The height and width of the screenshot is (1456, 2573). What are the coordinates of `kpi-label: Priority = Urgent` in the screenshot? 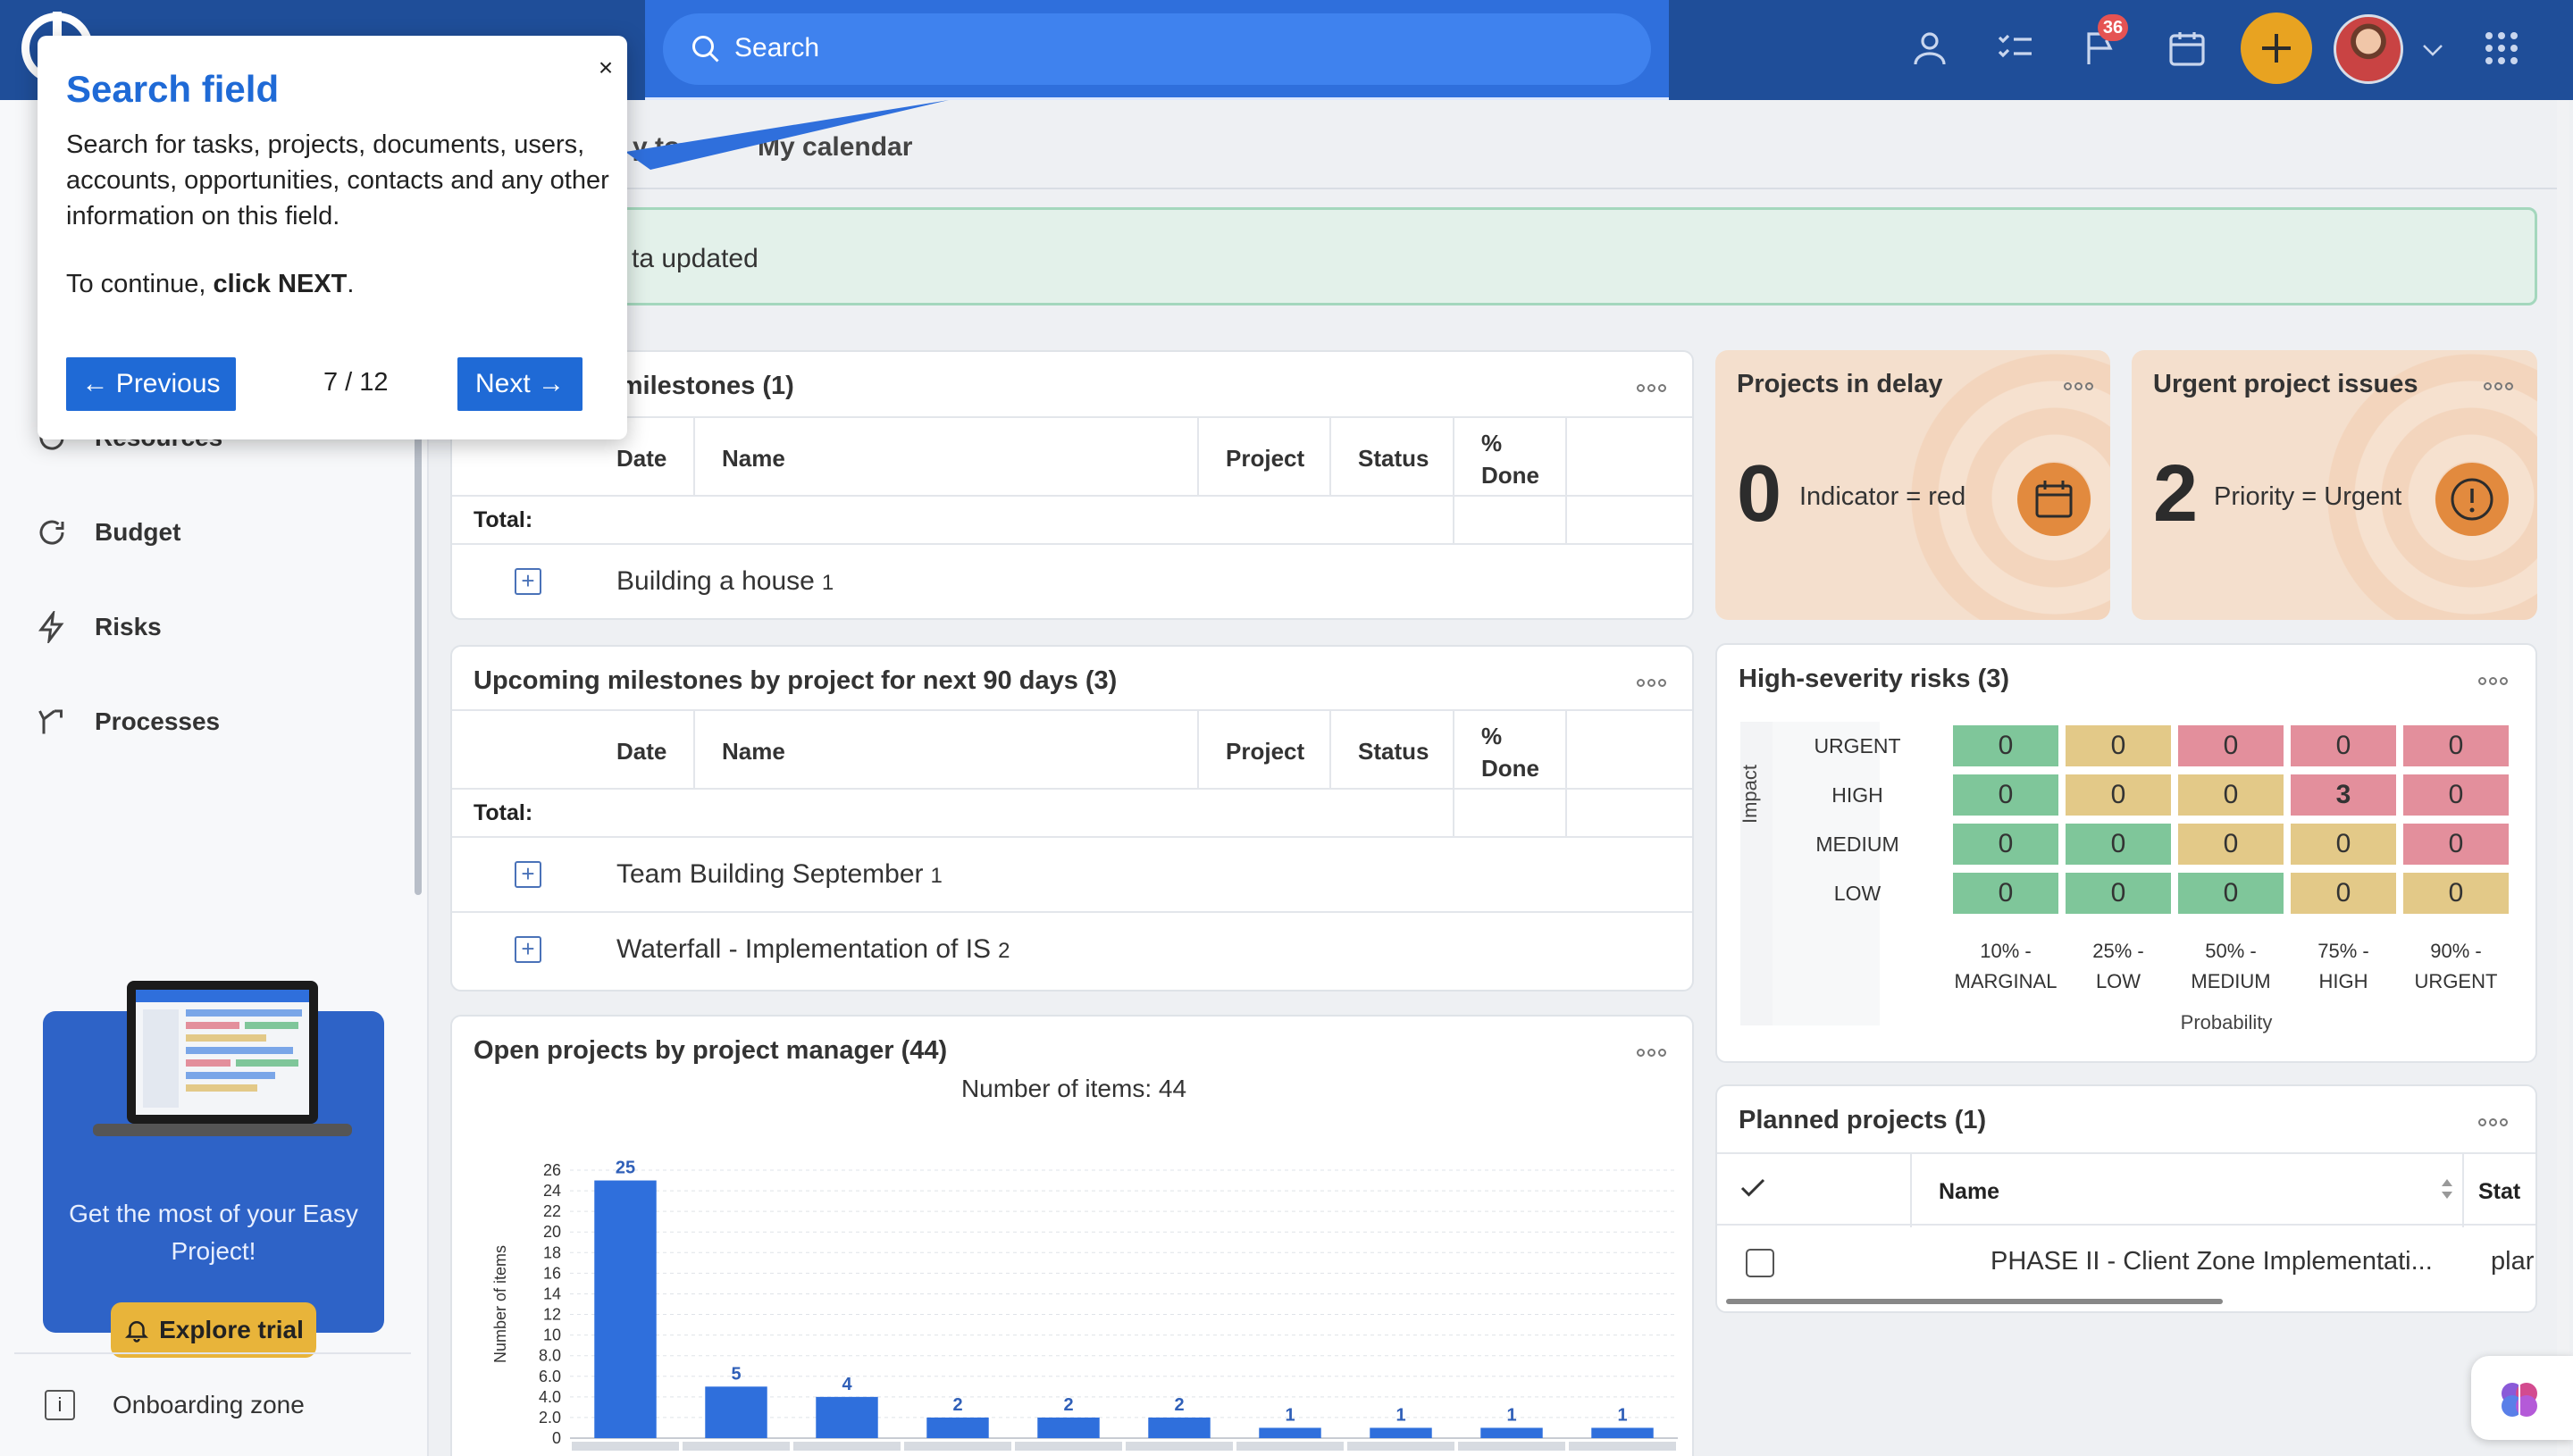 It's located at (2308, 496).